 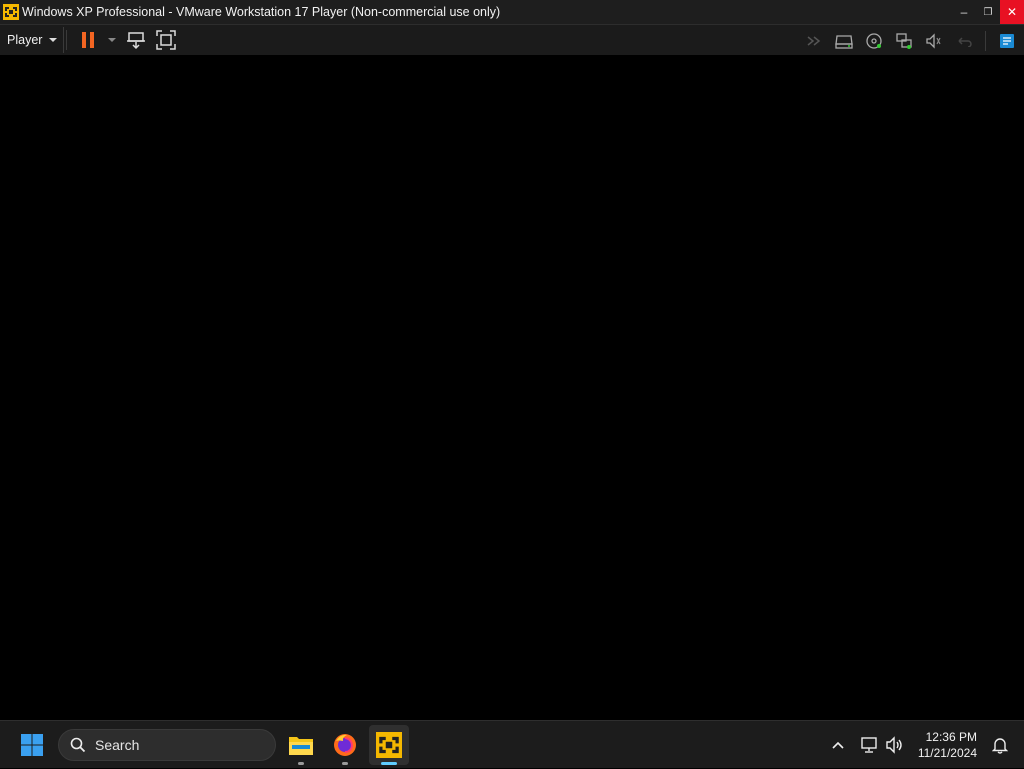 I want to click on restore-icon: ❐, so click(x=988, y=12).